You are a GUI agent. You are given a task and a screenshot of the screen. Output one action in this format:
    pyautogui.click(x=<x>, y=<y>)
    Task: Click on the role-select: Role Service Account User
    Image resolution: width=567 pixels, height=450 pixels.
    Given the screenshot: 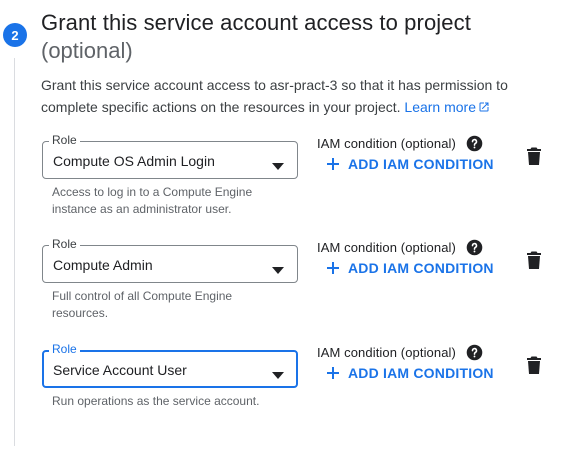 What is the action you would take?
    pyautogui.click(x=170, y=365)
    